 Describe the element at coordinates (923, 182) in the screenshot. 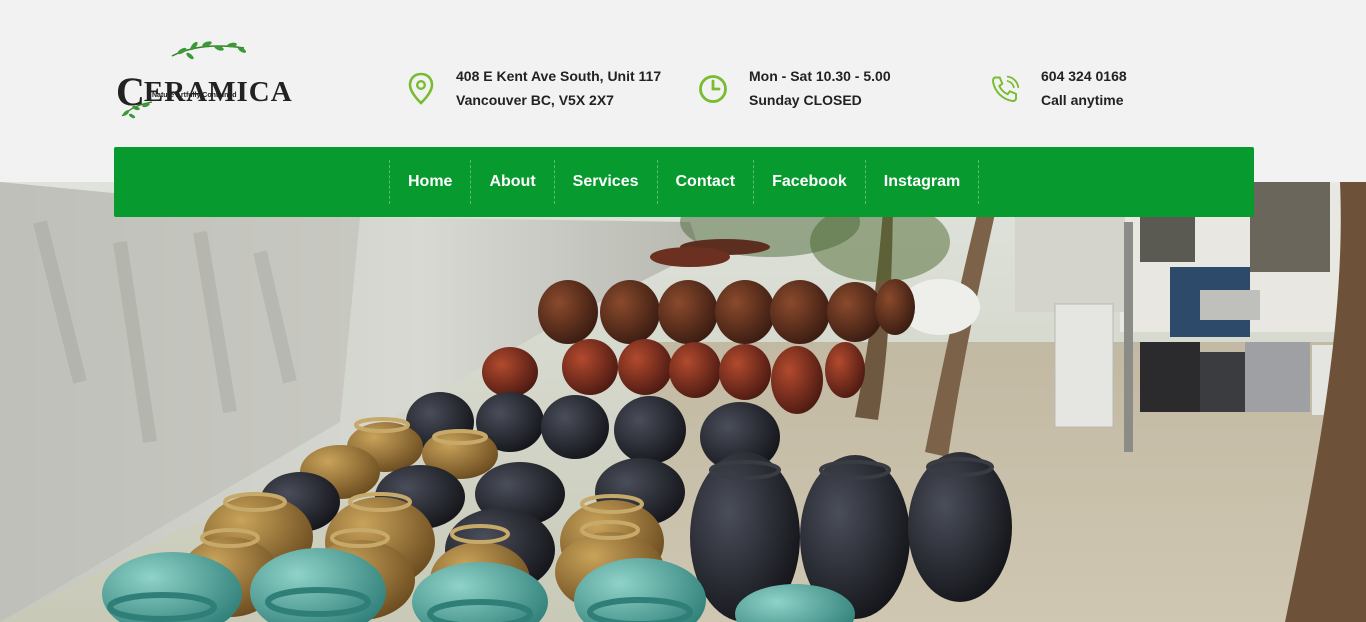

I see `nav-item-instagram: Instagram` at that location.